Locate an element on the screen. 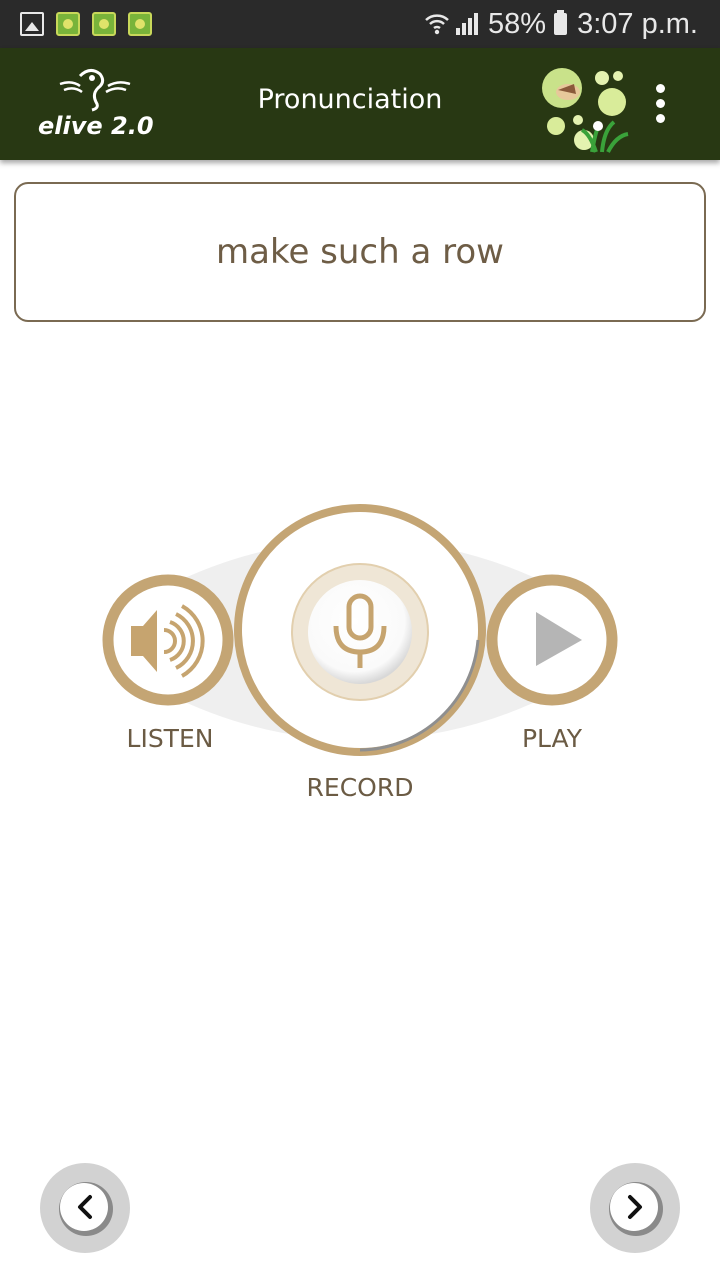 The width and height of the screenshot is (720, 1280). page-title: Pronunciation is located at coordinates (350, 99).